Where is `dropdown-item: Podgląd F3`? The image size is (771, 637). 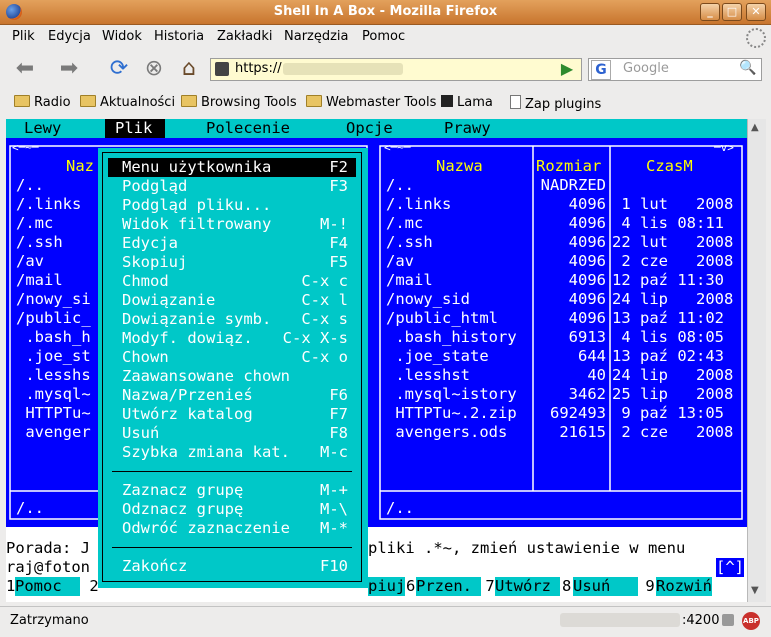
dropdown-item: Podgląd F3 is located at coordinates (232, 186).